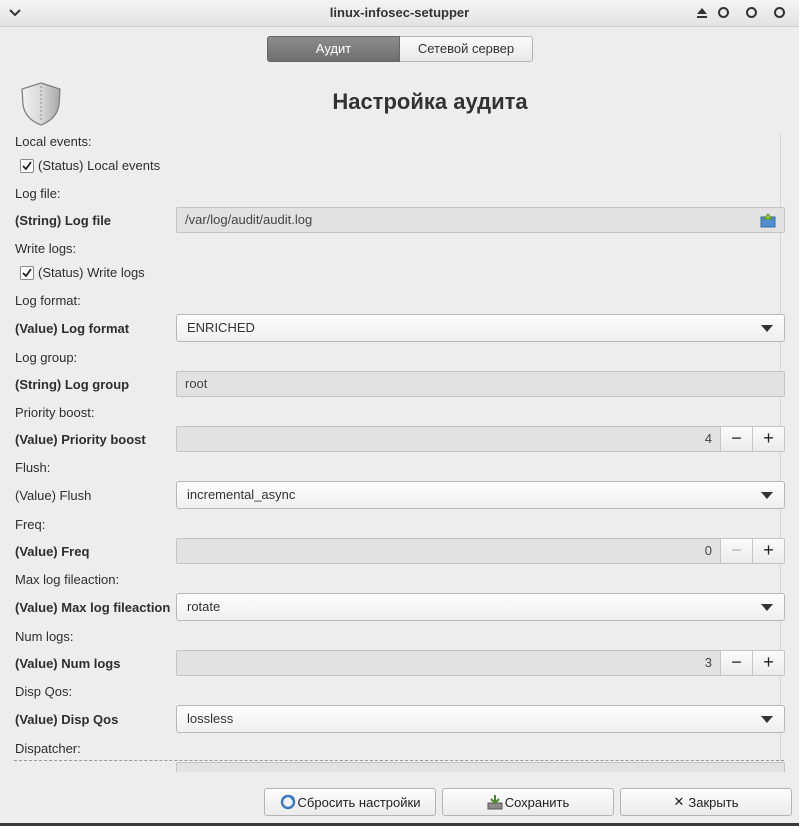  I want to click on write-logs-checkbox, so click(27, 272).